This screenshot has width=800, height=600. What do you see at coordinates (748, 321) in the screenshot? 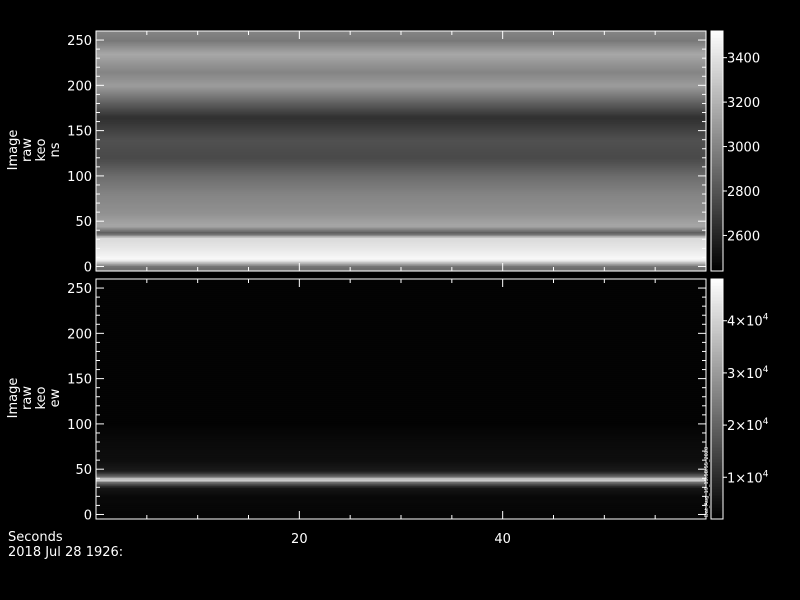
I see `colorbar-tick-label: 4×104` at bounding box center [748, 321].